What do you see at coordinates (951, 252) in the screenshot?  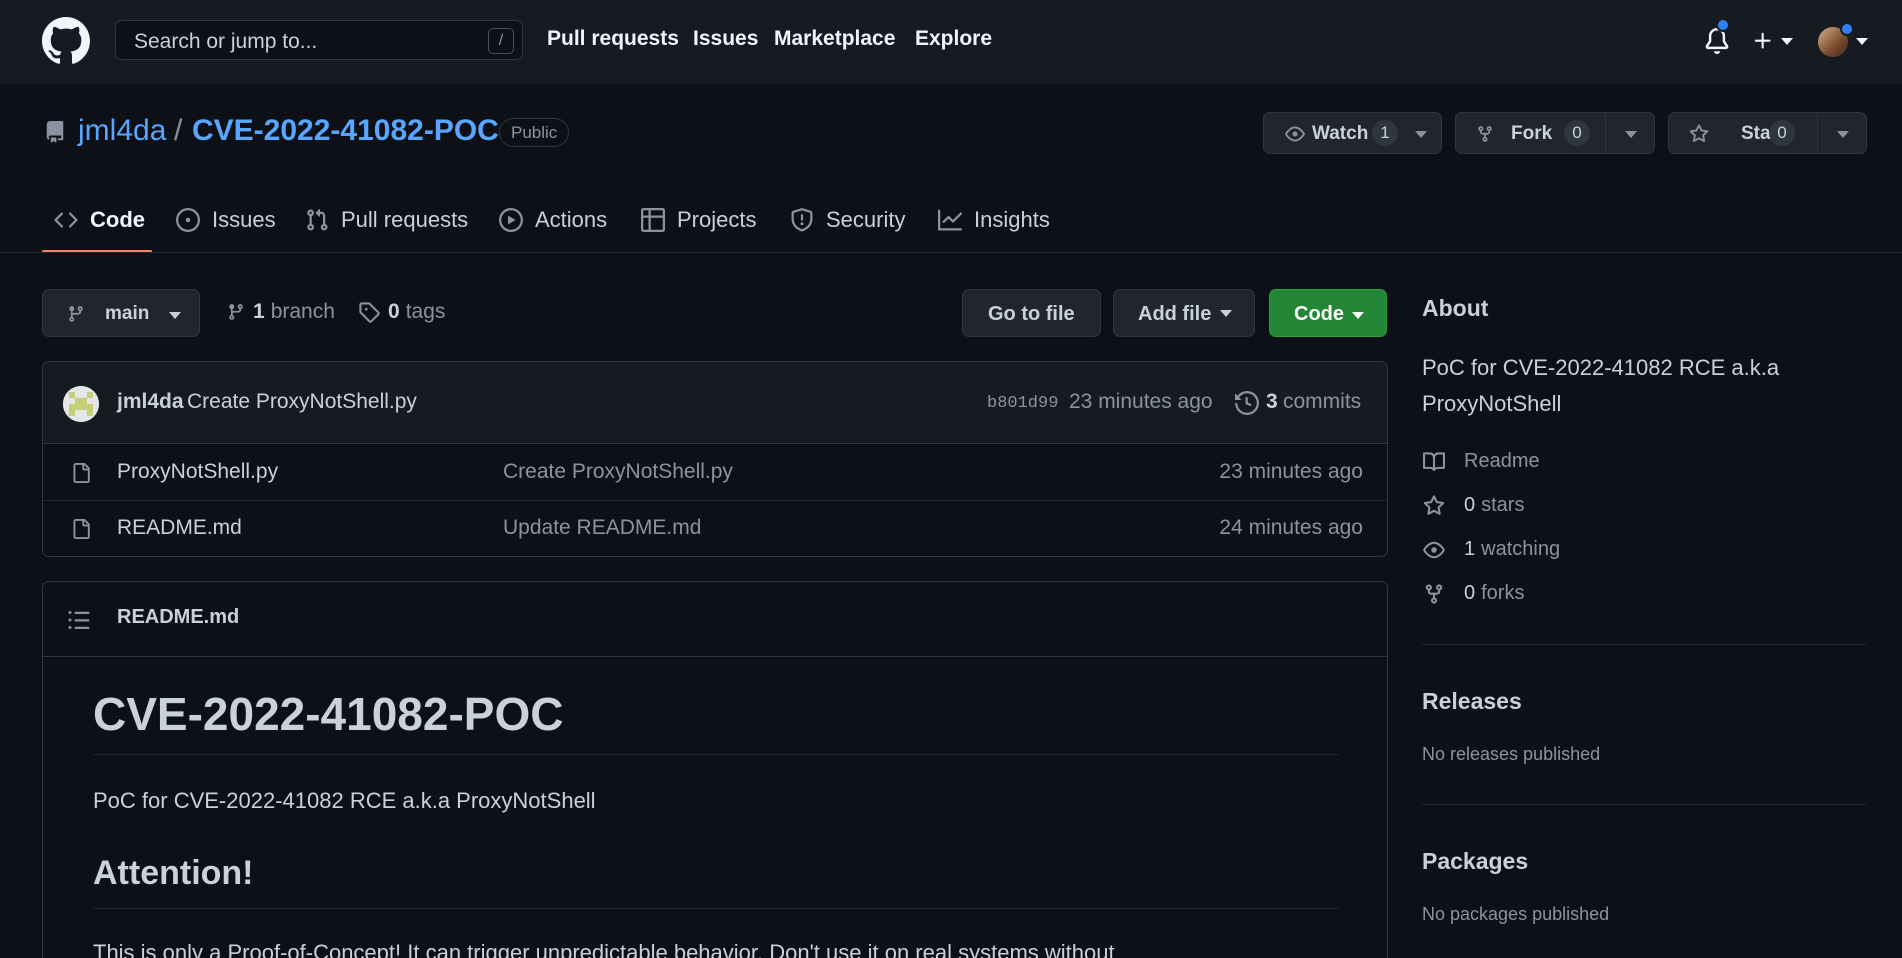 I see `tabs-divider` at bounding box center [951, 252].